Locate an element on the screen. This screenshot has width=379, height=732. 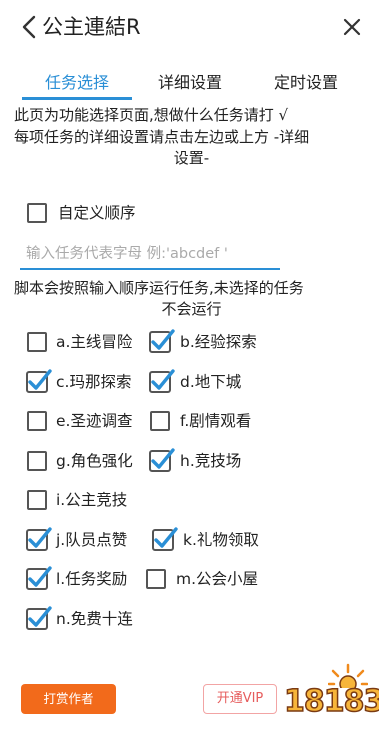
activate-vip-button: 开通VIP is located at coordinates (240, 699).